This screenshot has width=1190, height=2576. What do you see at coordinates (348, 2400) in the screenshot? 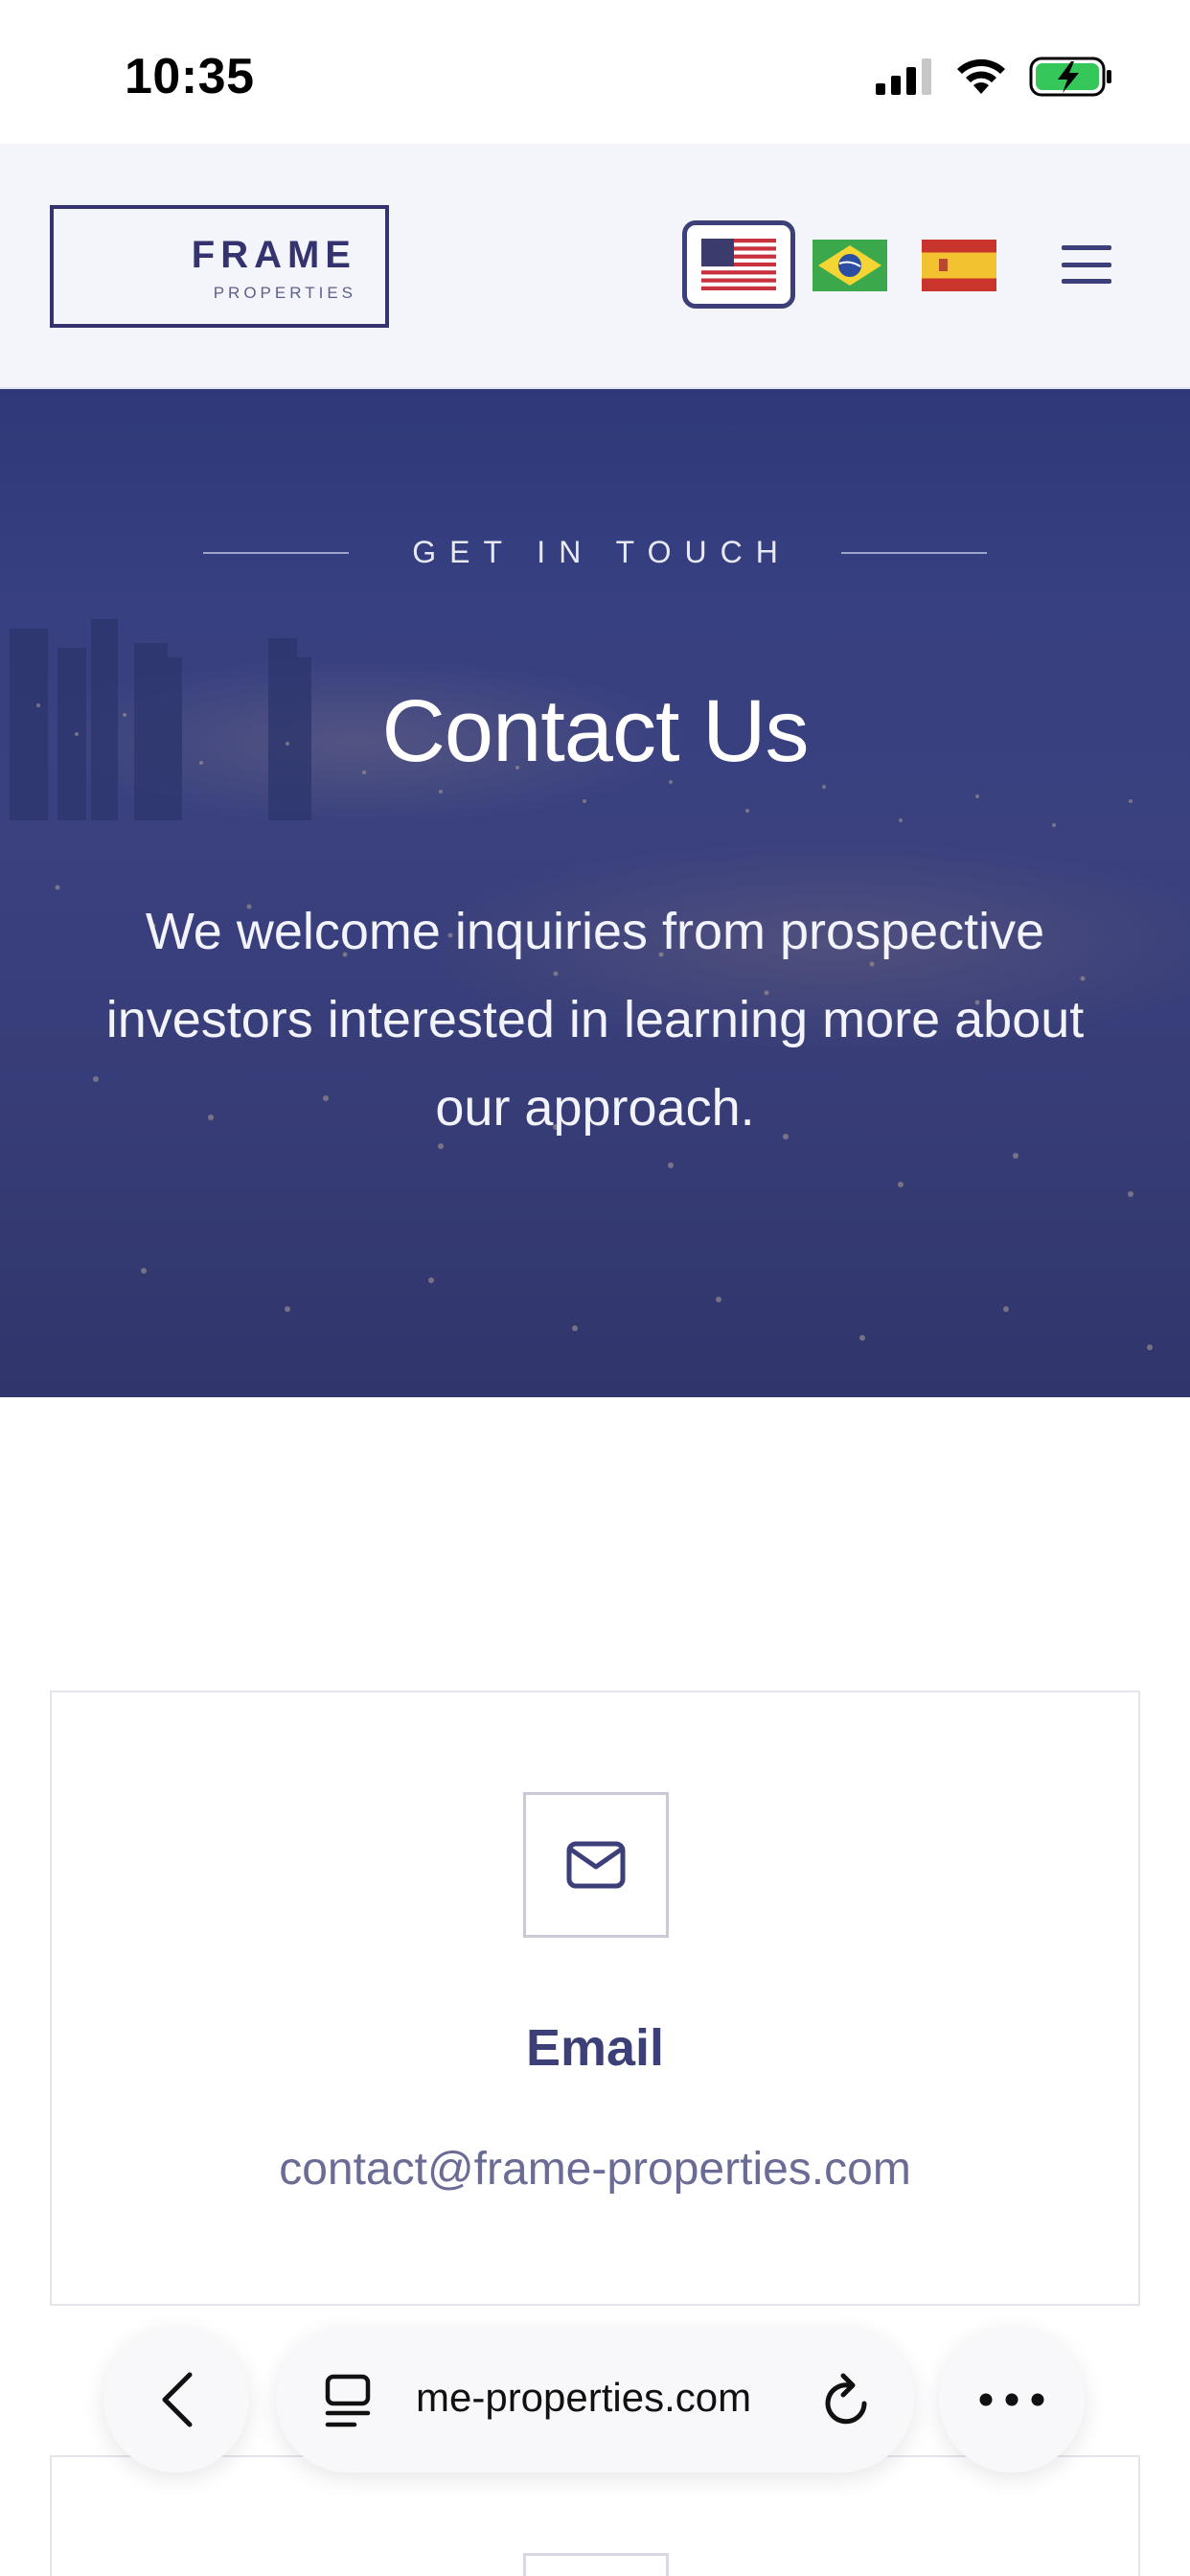
I see `tabs-icon` at bounding box center [348, 2400].